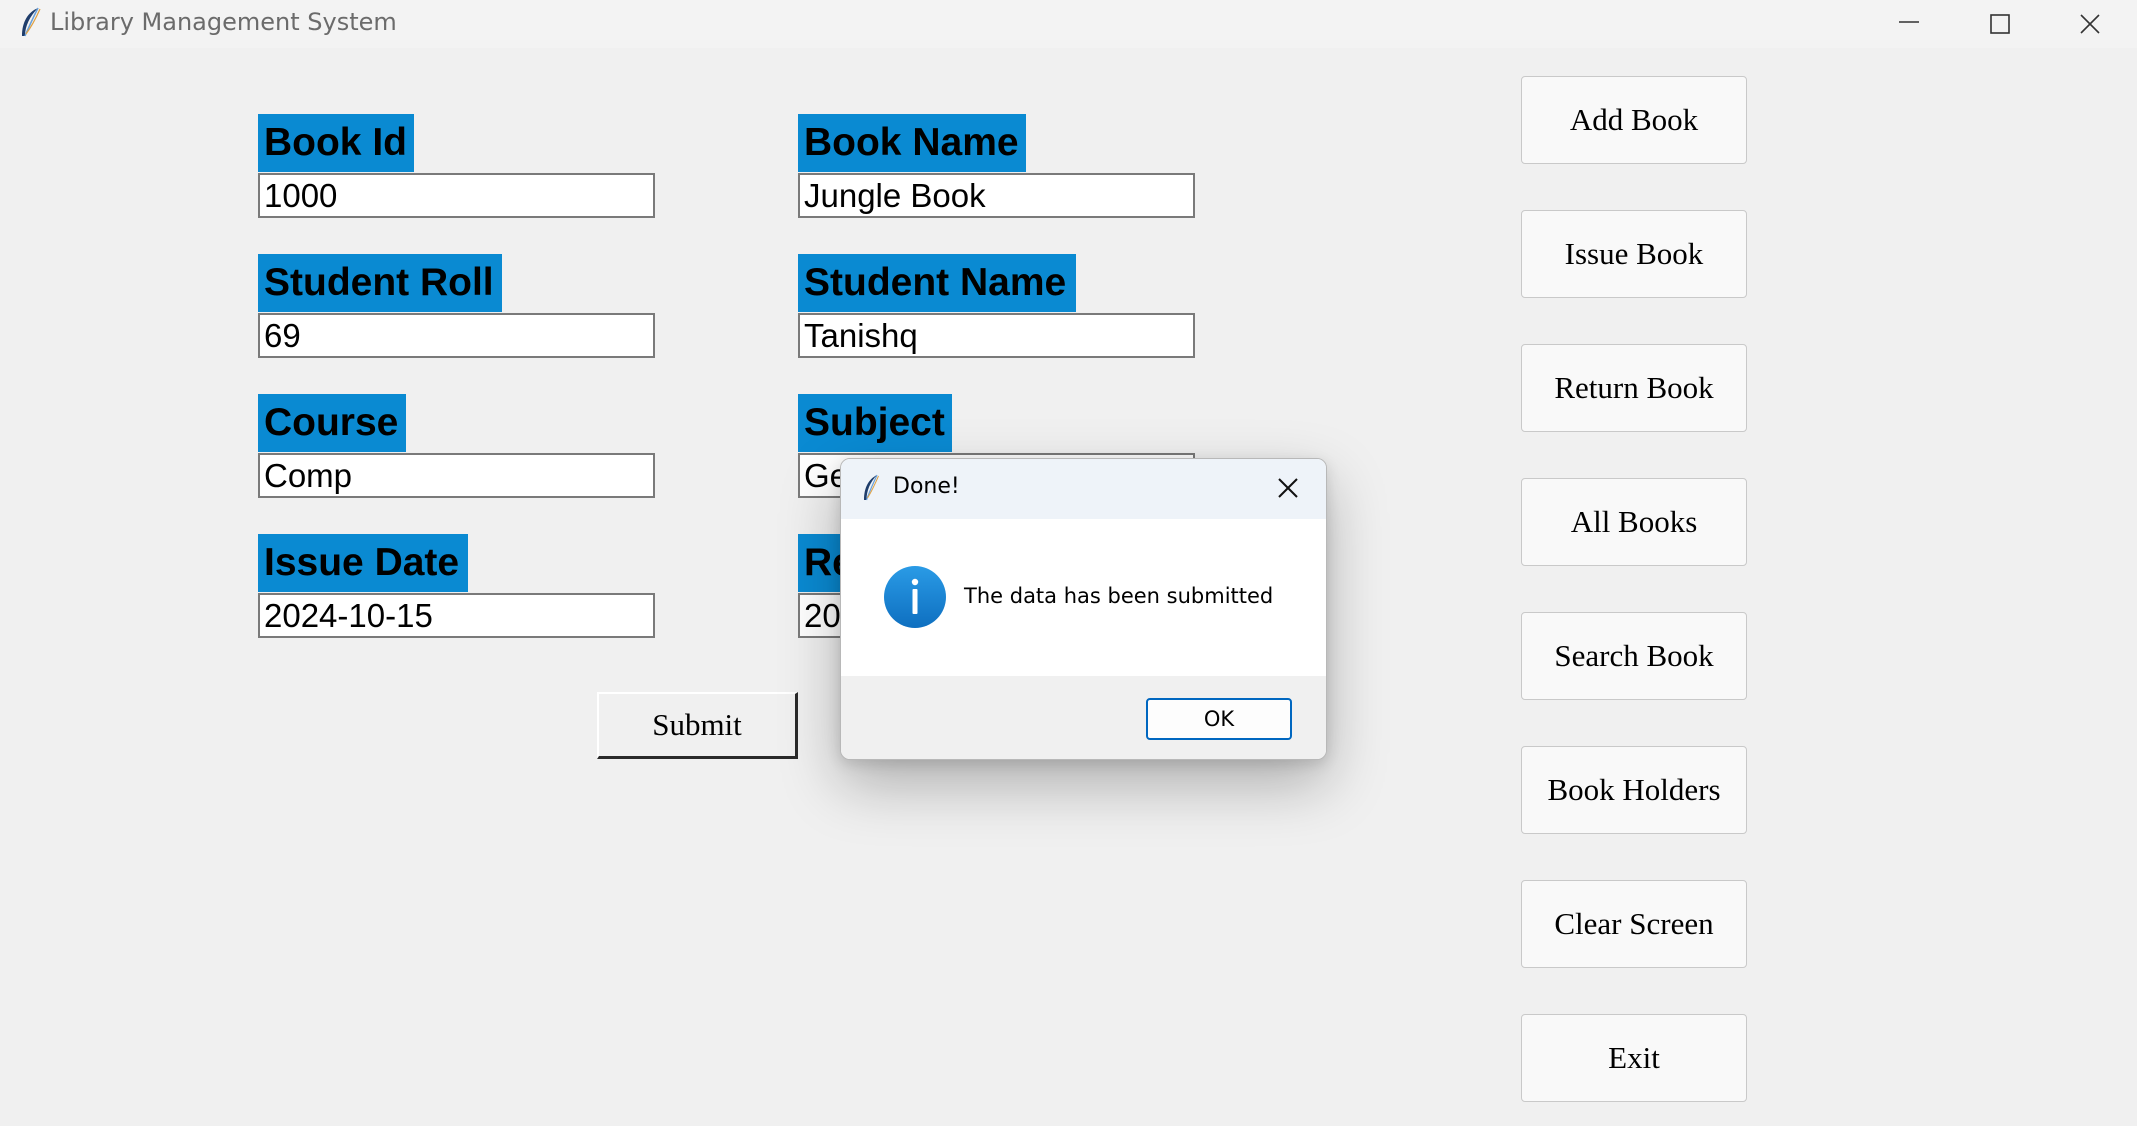  What do you see at coordinates (1634, 656) in the screenshot?
I see `search-book-button: Search Book` at bounding box center [1634, 656].